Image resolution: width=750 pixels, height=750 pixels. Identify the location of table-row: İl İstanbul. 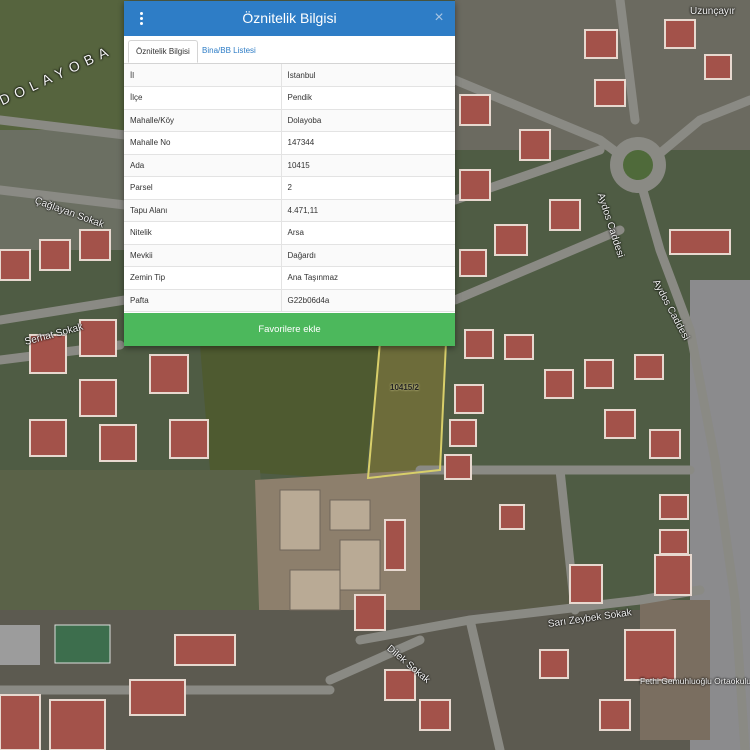
(289, 75).